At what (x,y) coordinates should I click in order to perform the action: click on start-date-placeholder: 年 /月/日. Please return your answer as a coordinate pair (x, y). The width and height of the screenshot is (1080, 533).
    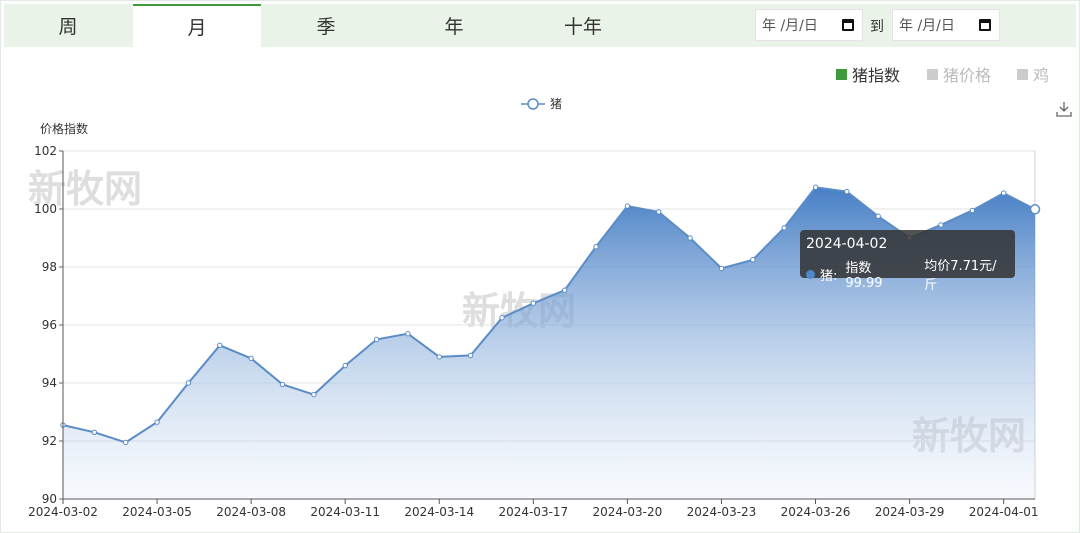
    Looking at the image, I should click on (790, 26).